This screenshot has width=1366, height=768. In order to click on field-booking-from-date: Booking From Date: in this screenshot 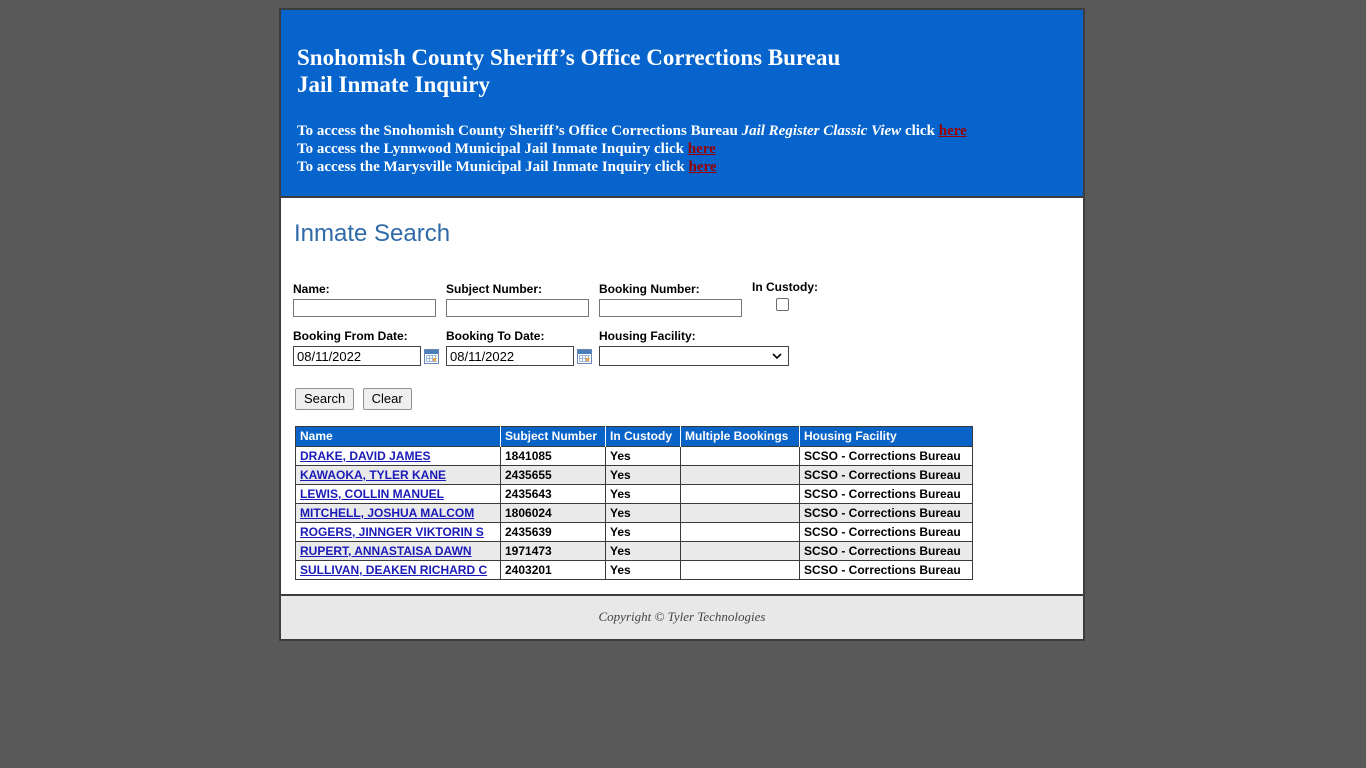, I will do `click(366, 347)`.